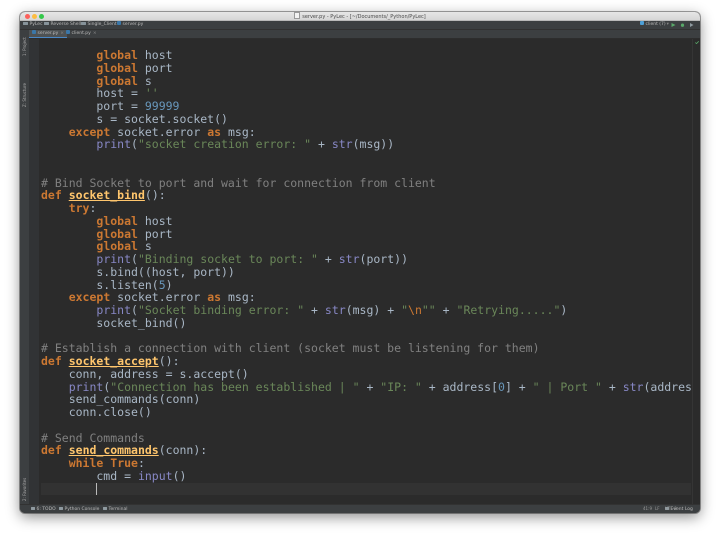 Image resolution: width=720 pixels, height=541 pixels. I want to click on run-button, so click(673, 25).